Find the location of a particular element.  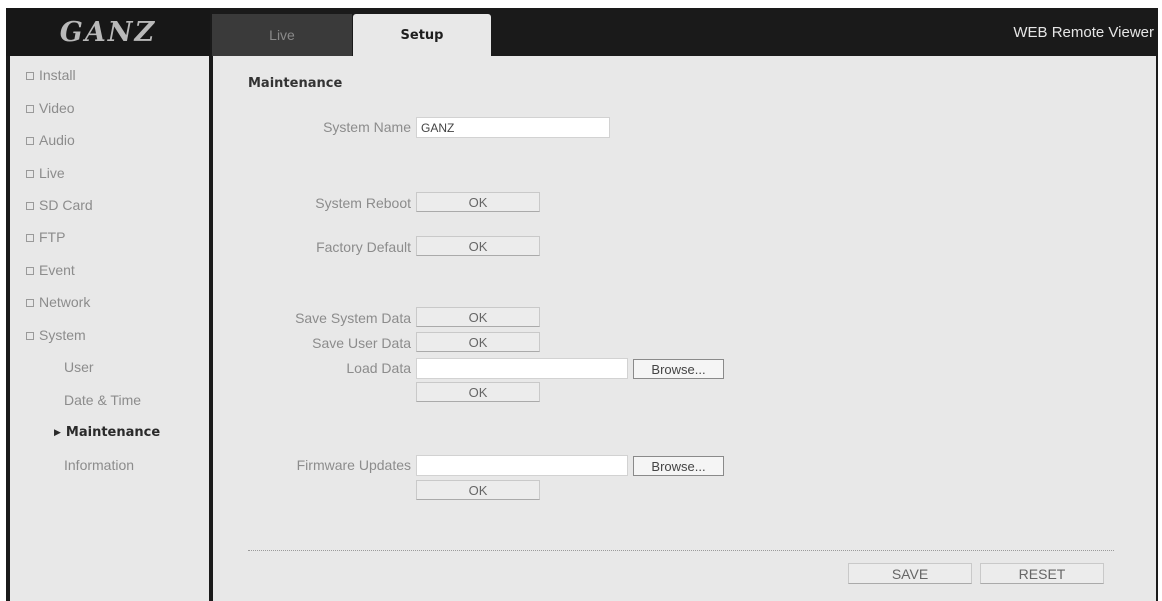

tab-live: Live is located at coordinates (282, 35).